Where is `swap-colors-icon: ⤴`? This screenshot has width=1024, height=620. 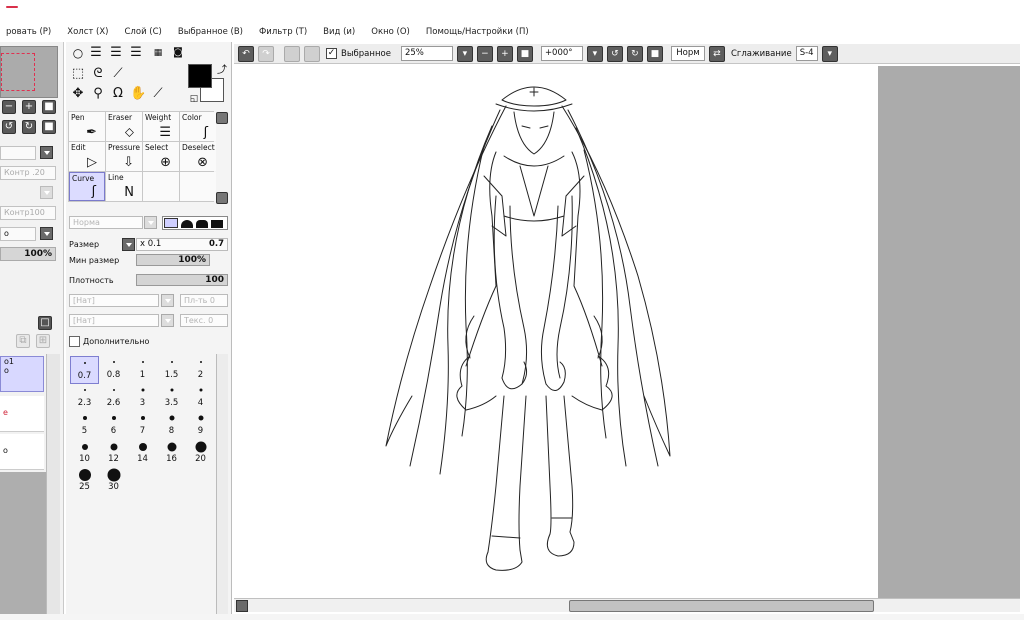
swap-colors-icon: ⤴ is located at coordinates (222, 72).